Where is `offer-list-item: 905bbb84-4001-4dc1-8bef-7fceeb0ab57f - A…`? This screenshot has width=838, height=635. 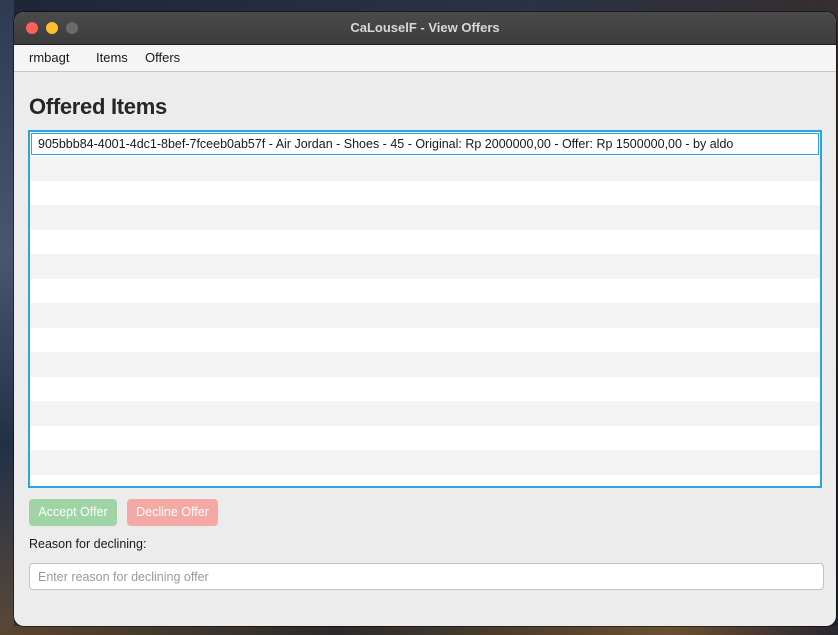 offer-list-item: 905bbb84-4001-4dc1-8bef-7fceeb0ab57f - A… is located at coordinates (425, 144).